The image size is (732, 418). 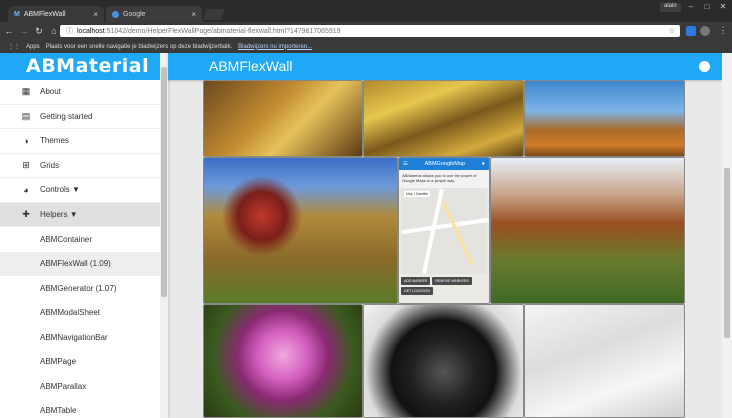 What do you see at coordinates (405, 164) in the screenshot?
I see `hamburger-icon: ☰` at bounding box center [405, 164].